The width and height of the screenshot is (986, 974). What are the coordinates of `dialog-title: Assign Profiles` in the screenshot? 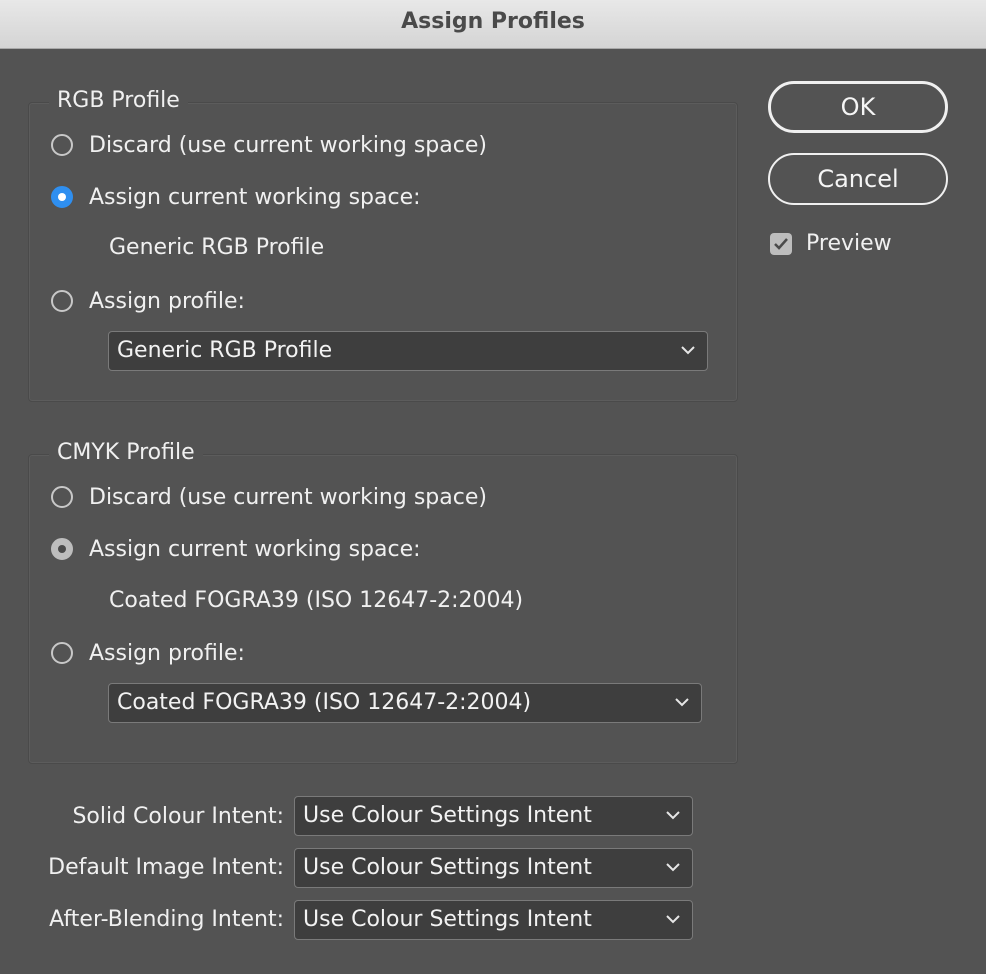 It's located at (493, 24).